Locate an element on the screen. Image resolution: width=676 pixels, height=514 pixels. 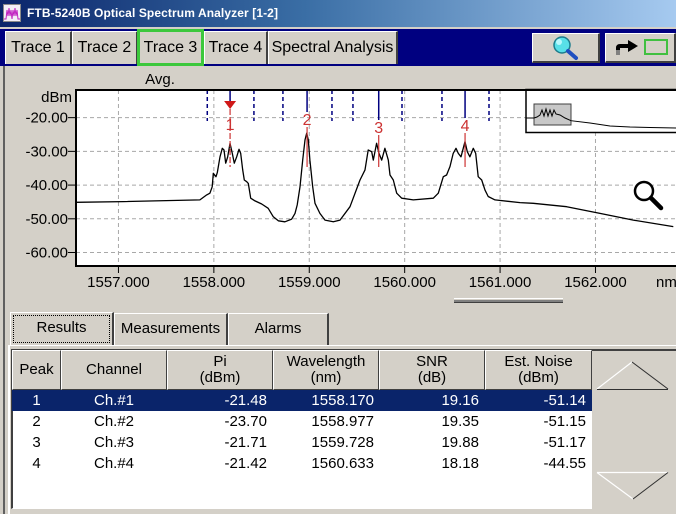
column-header-title: SNR is located at coordinates (432, 361).